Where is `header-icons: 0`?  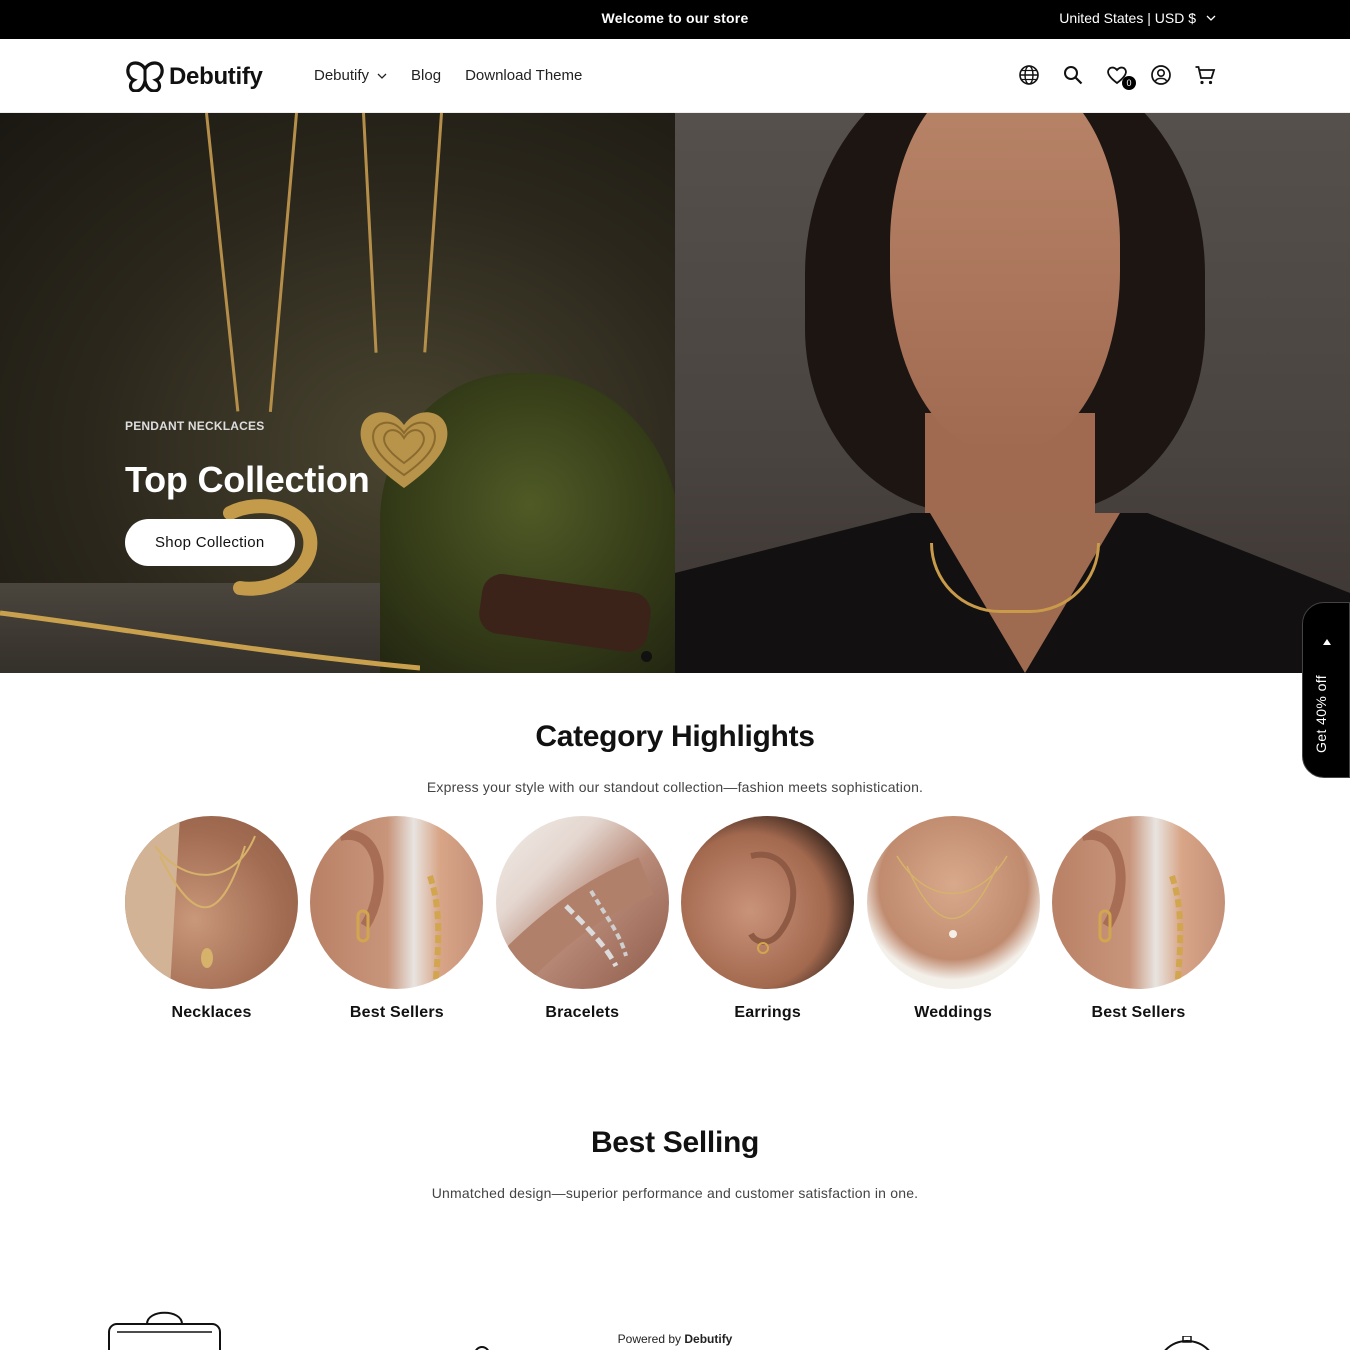
header-icons: 0 is located at coordinates (1117, 76).